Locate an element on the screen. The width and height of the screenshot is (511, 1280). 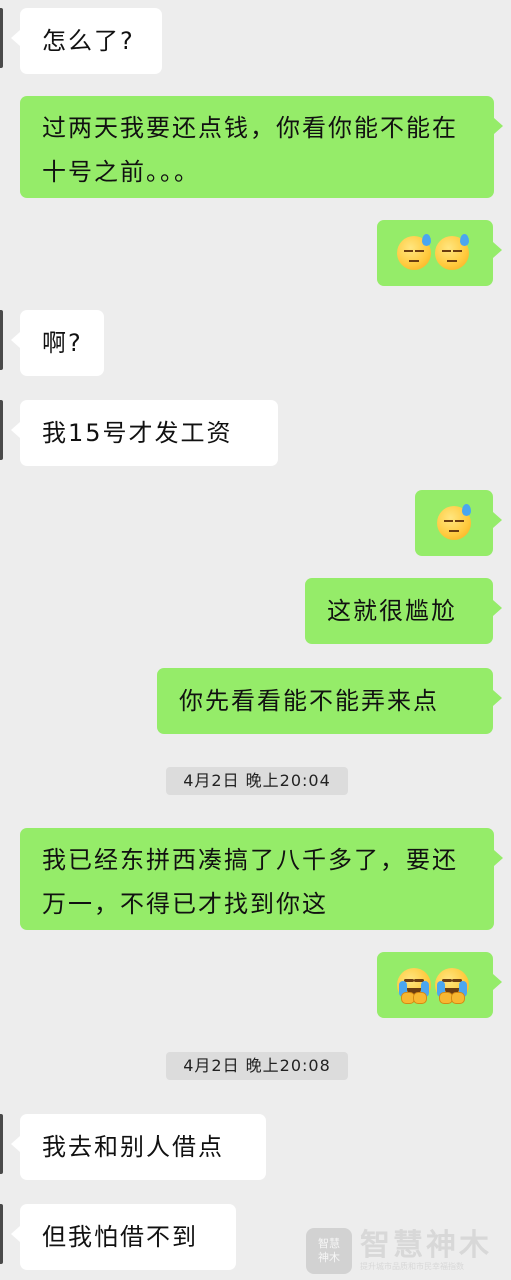
message-bubble-outgoing: 过两天我要还点钱，你看你能不能在十号之前。。。 is located at coordinates (261, 147).